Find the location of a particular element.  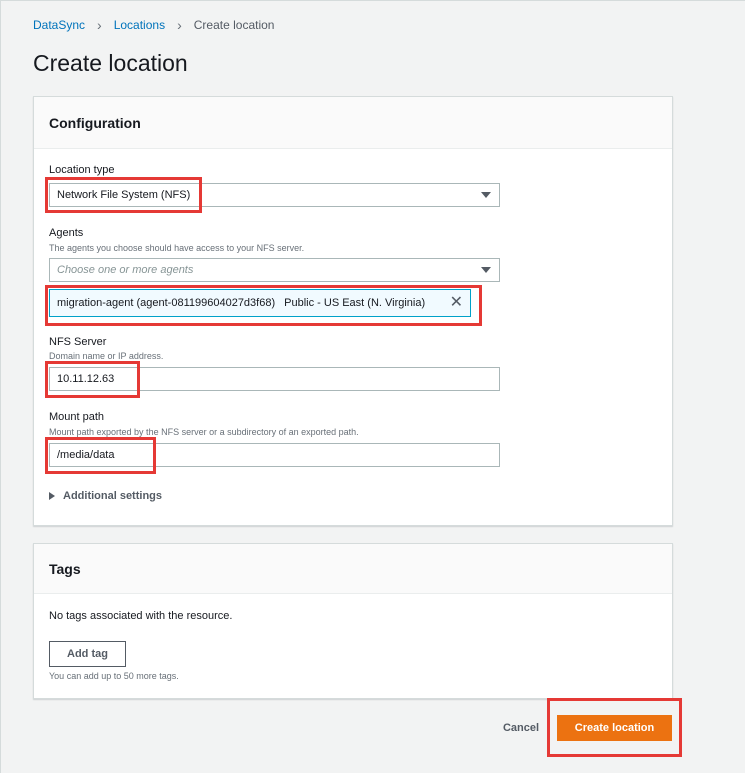

mount-path-label: Mount path is located at coordinates (77, 417).